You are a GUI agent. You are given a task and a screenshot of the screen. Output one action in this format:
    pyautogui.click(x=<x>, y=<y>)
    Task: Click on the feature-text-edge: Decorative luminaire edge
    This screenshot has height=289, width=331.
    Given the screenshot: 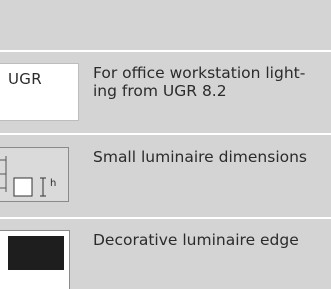 What is the action you would take?
    pyautogui.click(x=196, y=240)
    